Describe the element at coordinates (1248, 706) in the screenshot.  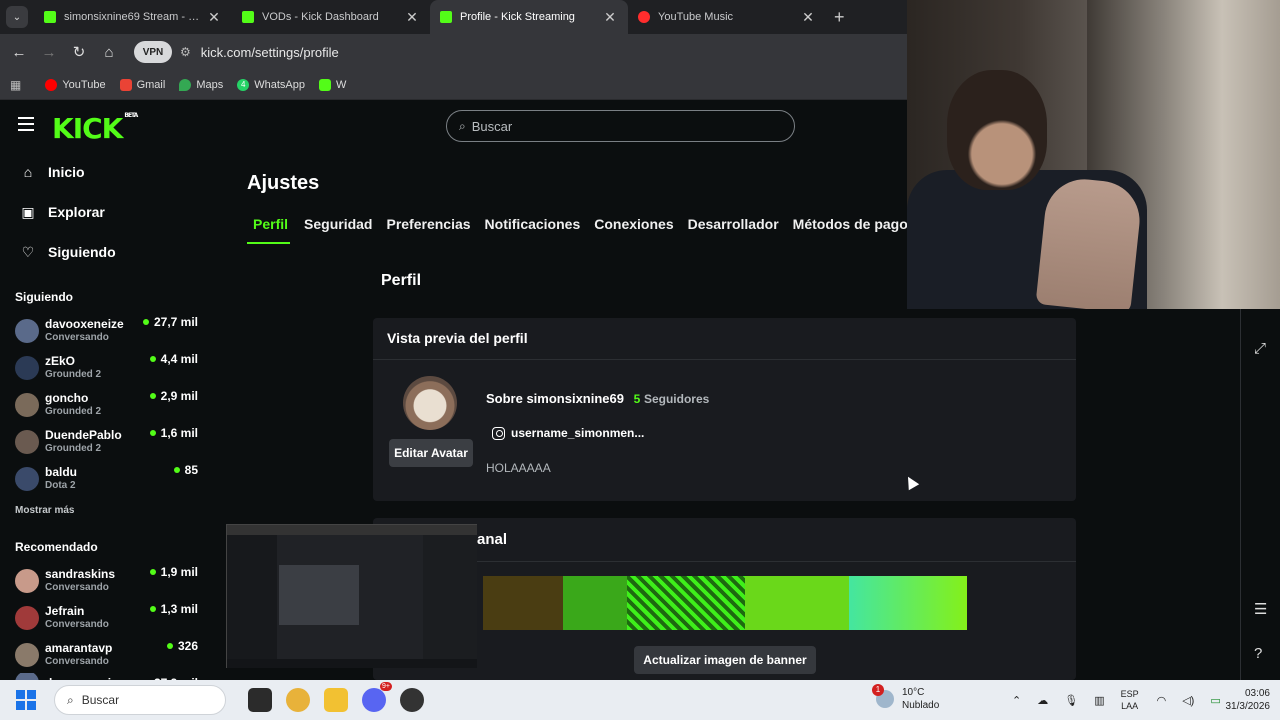
I see `clock-date: 31/3/2026` at that location.